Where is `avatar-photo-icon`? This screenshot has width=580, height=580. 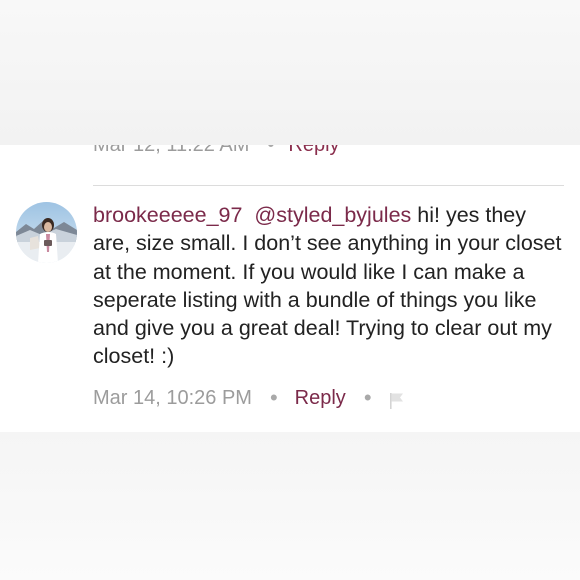 avatar-photo-icon is located at coordinates (46, 232).